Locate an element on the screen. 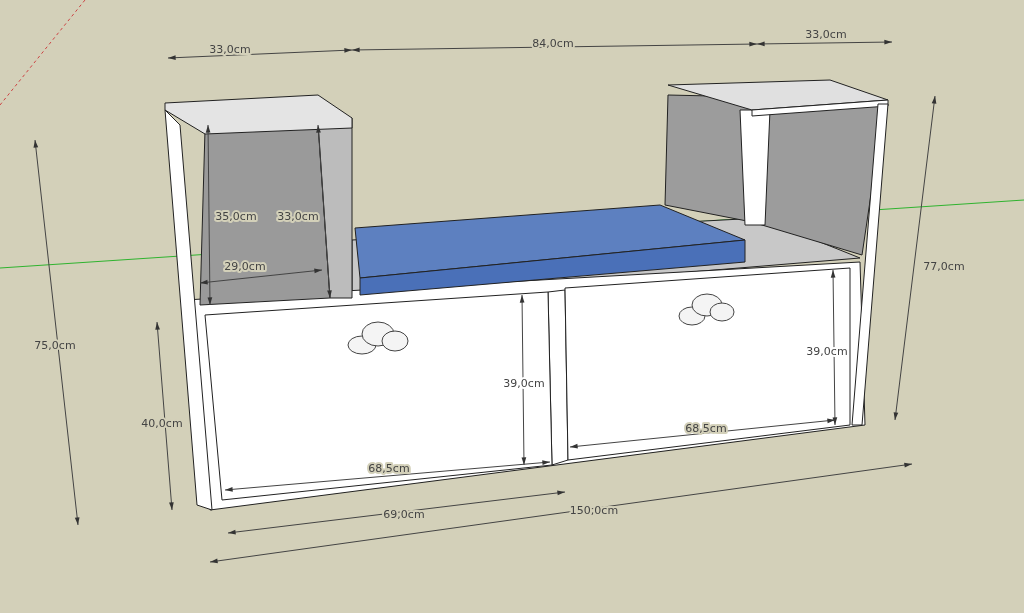  dimension-label: 77,0cm is located at coordinates (944, 266).